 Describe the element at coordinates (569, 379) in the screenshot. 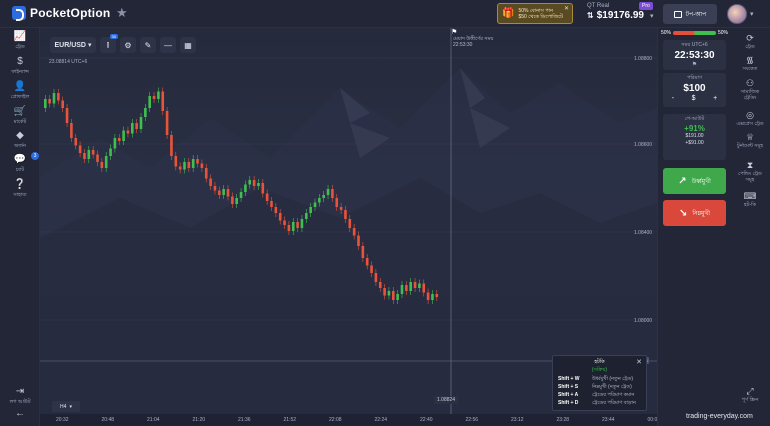

I see `hotkey-key: Shift + W` at that location.